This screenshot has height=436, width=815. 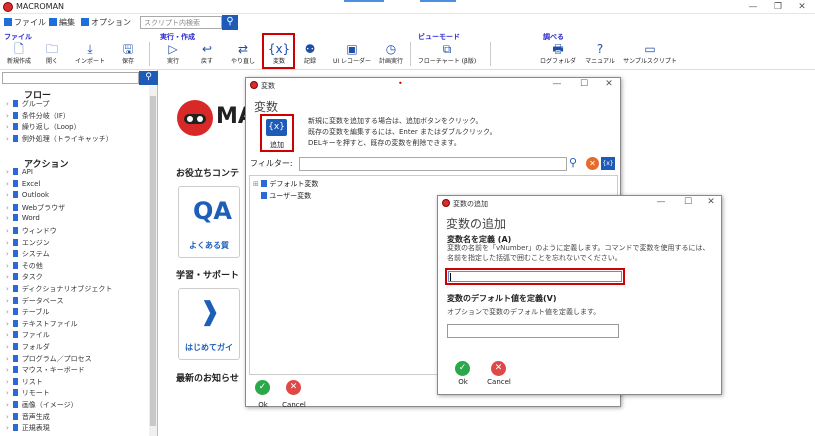 What do you see at coordinates (286, 196) in the screenshot?
I see `tree-item-user: ユーザー変数` at bounding box center [286, 196].